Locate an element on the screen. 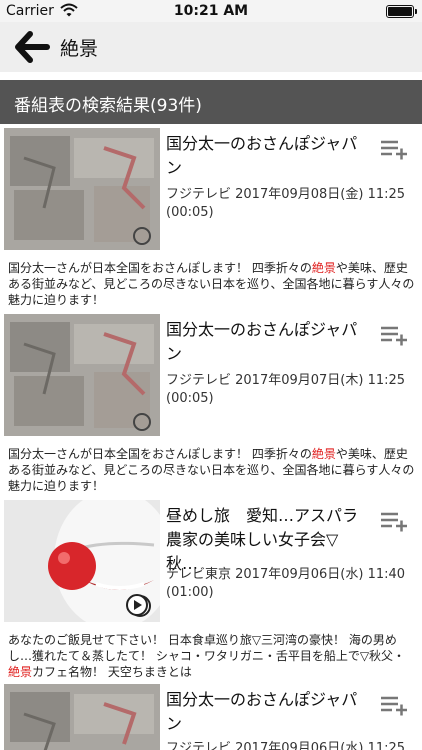 This screenshot has height=750, width=422. results-header-title: 番組表の検索結果(93件) is located at coordinates (108, 106).